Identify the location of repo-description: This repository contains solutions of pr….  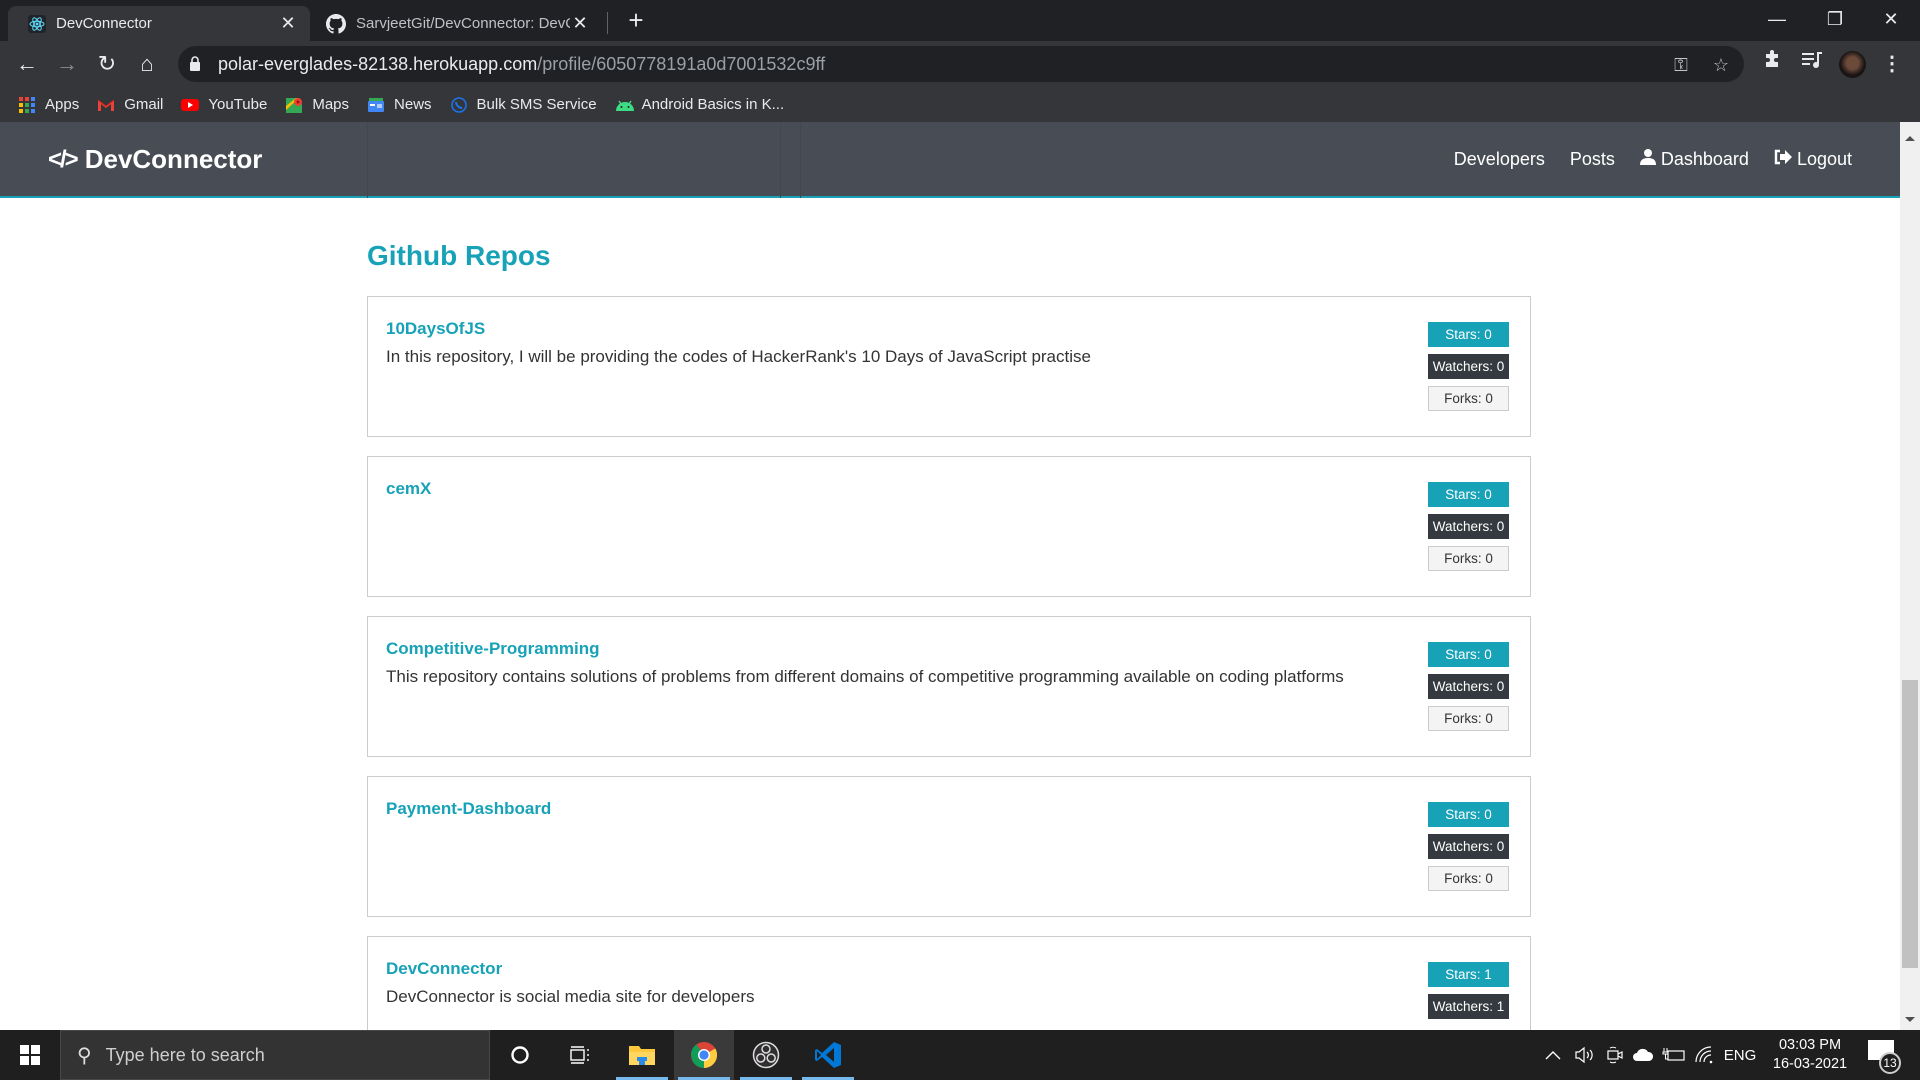
(865, 676).